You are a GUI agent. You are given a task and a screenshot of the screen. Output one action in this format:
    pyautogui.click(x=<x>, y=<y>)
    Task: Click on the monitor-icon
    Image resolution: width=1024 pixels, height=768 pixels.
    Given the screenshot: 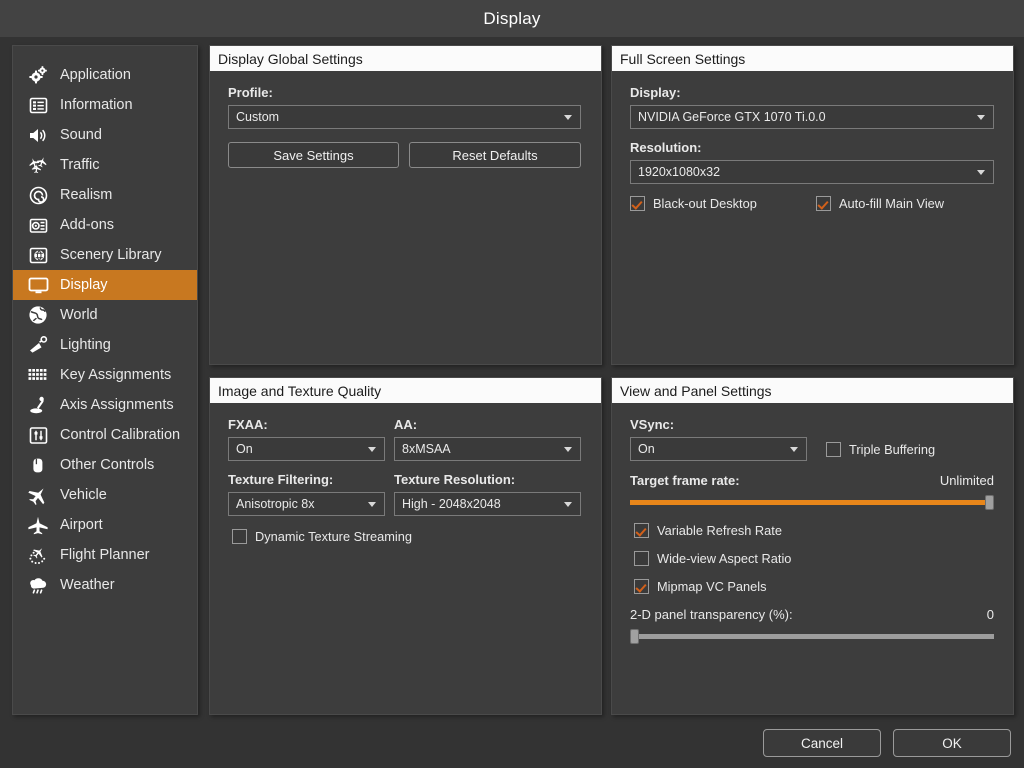 What is the action you would take?
    pyautogui.click(x=38, y=285)
    